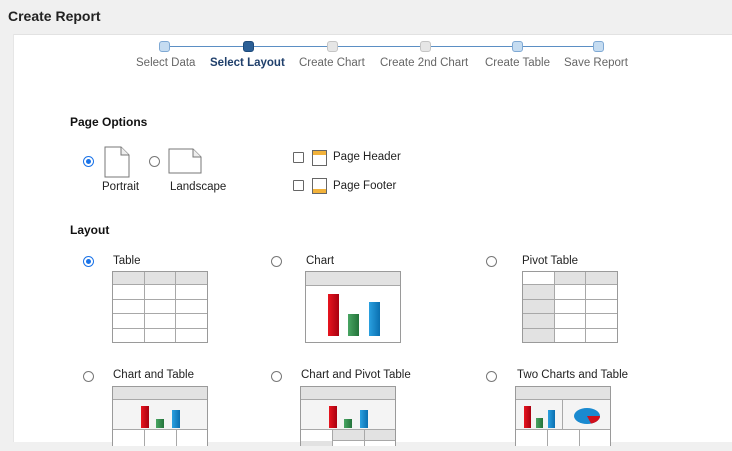 The width and height of the screenshot is (732, 451). What do you see at coordinates (154, 161) in the screenshot?
I see `landscape-radio` at bounding box center [154, 161].